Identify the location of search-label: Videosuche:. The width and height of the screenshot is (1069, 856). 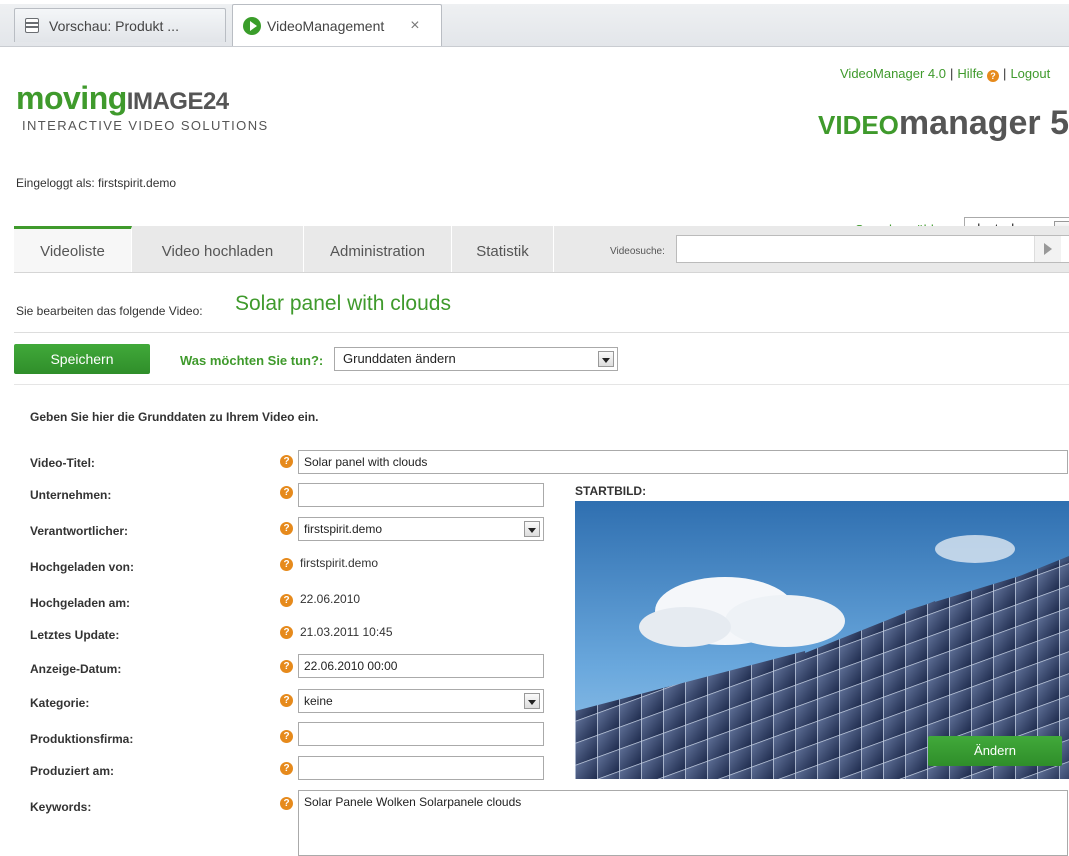
(637, 251).